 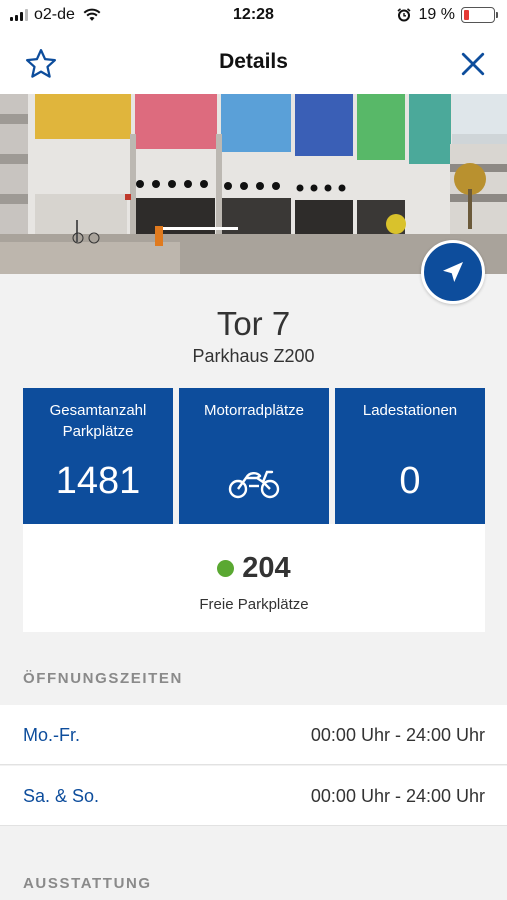 I want to click on free-spaces-count: 204, so click(x=266, y=568).